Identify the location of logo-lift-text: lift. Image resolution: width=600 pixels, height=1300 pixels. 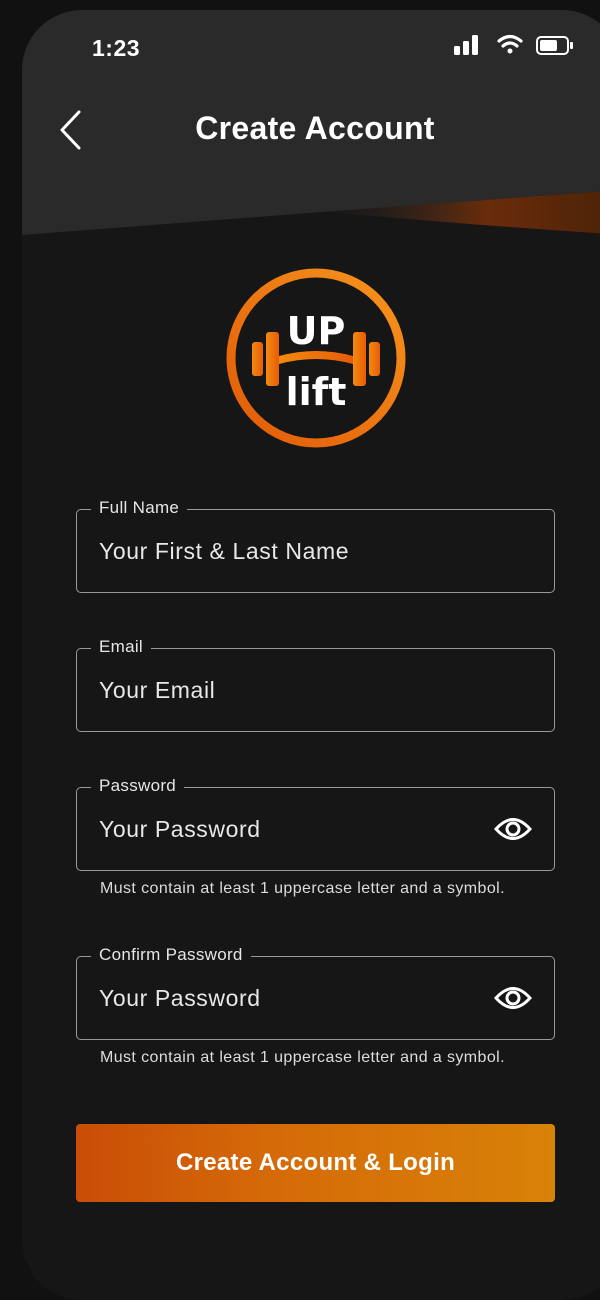
(316, 392).